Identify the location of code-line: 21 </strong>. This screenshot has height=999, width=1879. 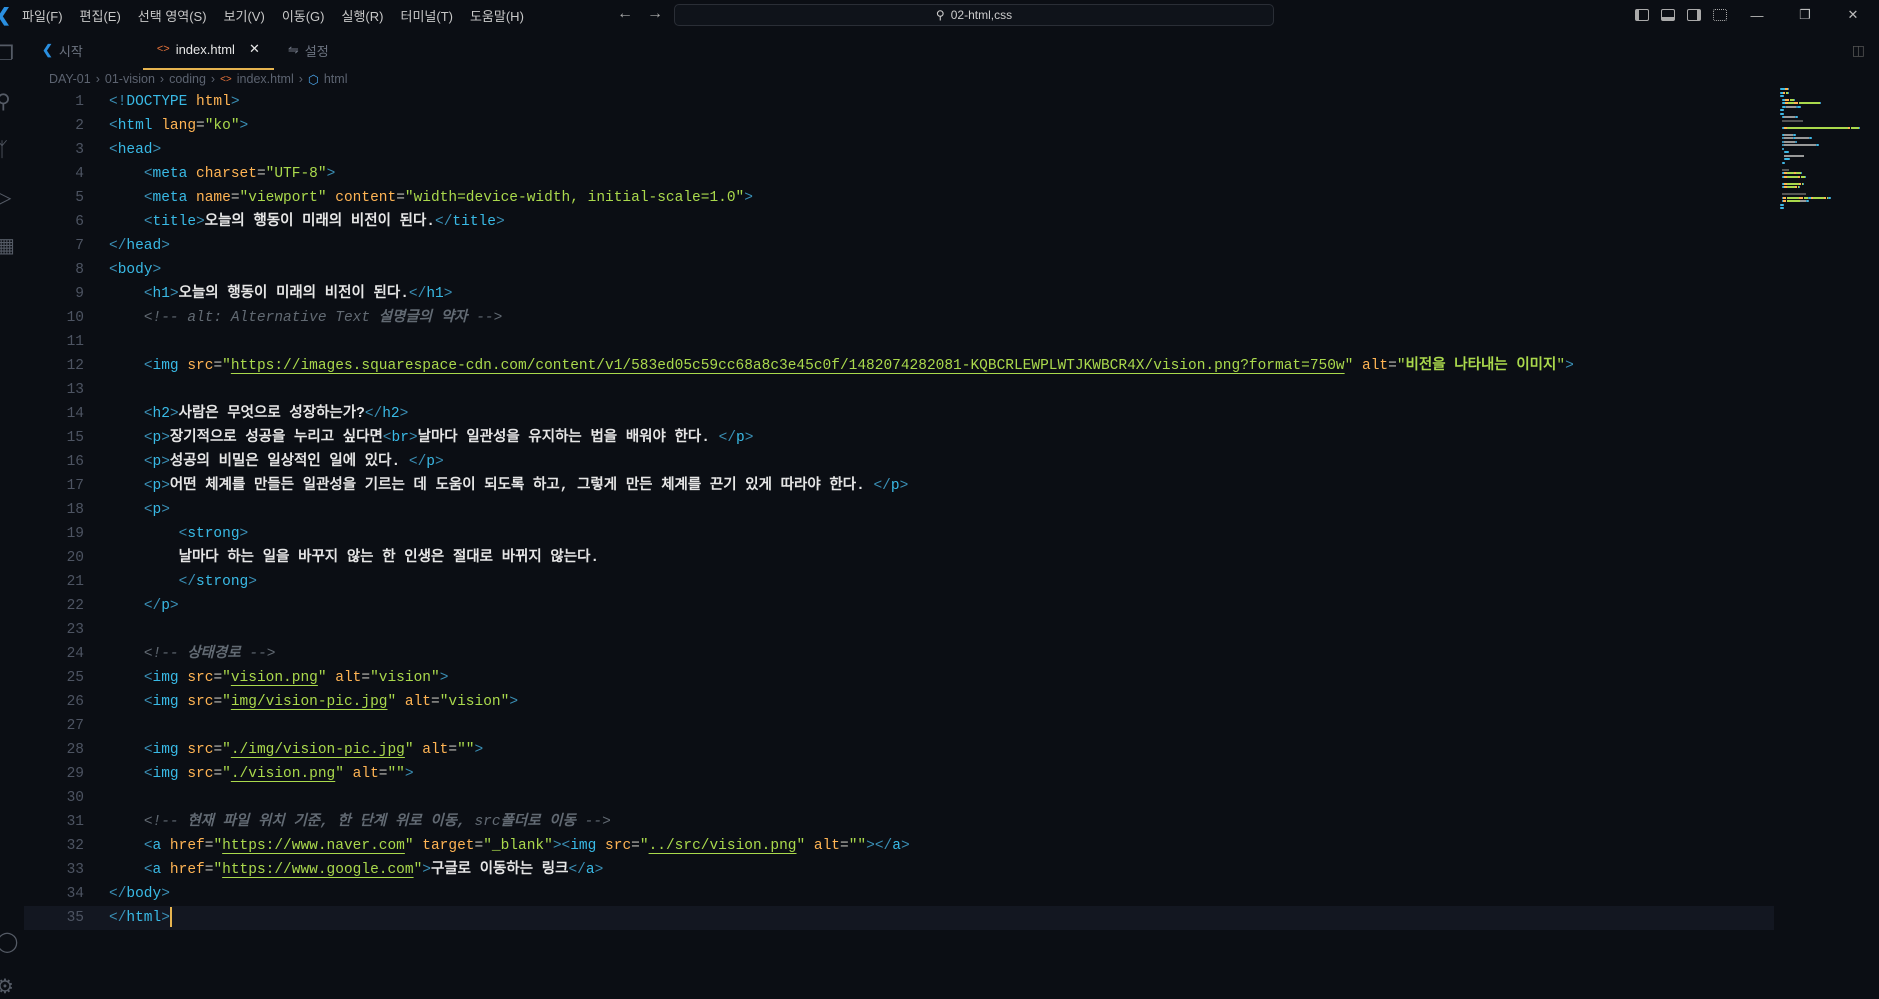
(899, 582).